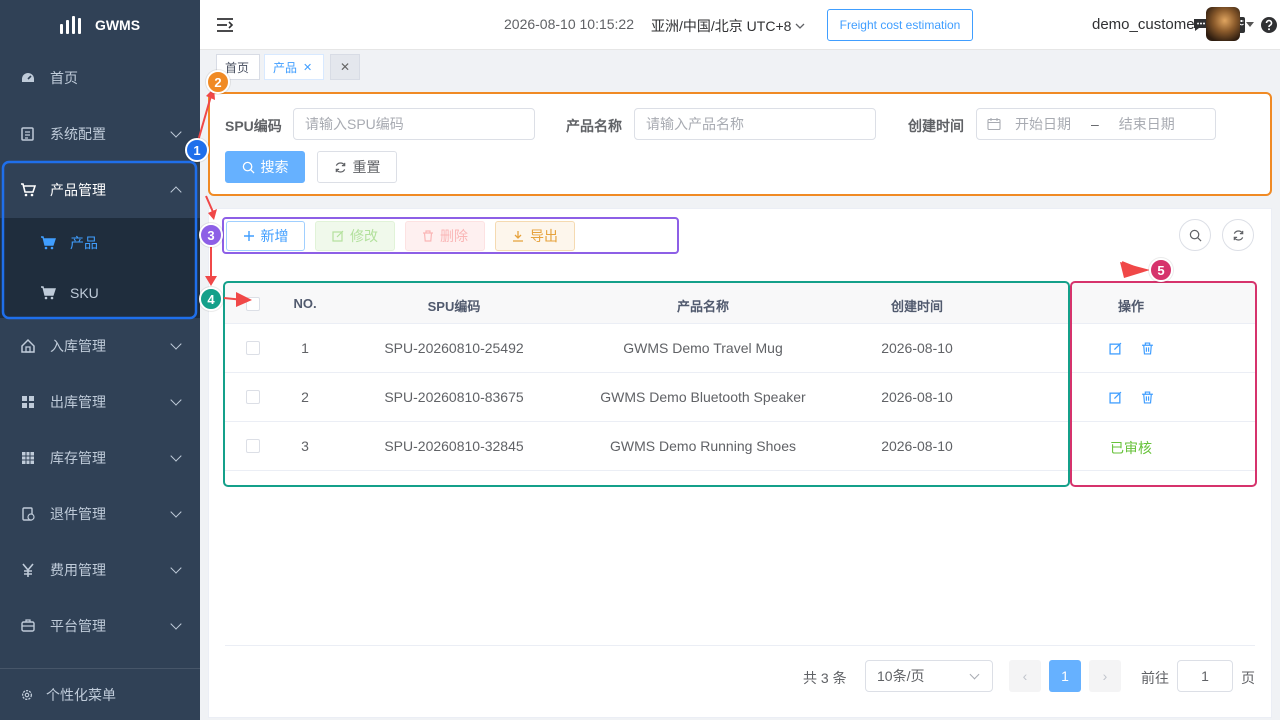 Image resolution: width=1280 pixels, height=720 pixels. What do you see at coordinates (100, 514) in the screenshot?
I see `sidebar-item-returns: 退件管理` at bounding box center [100, 514].